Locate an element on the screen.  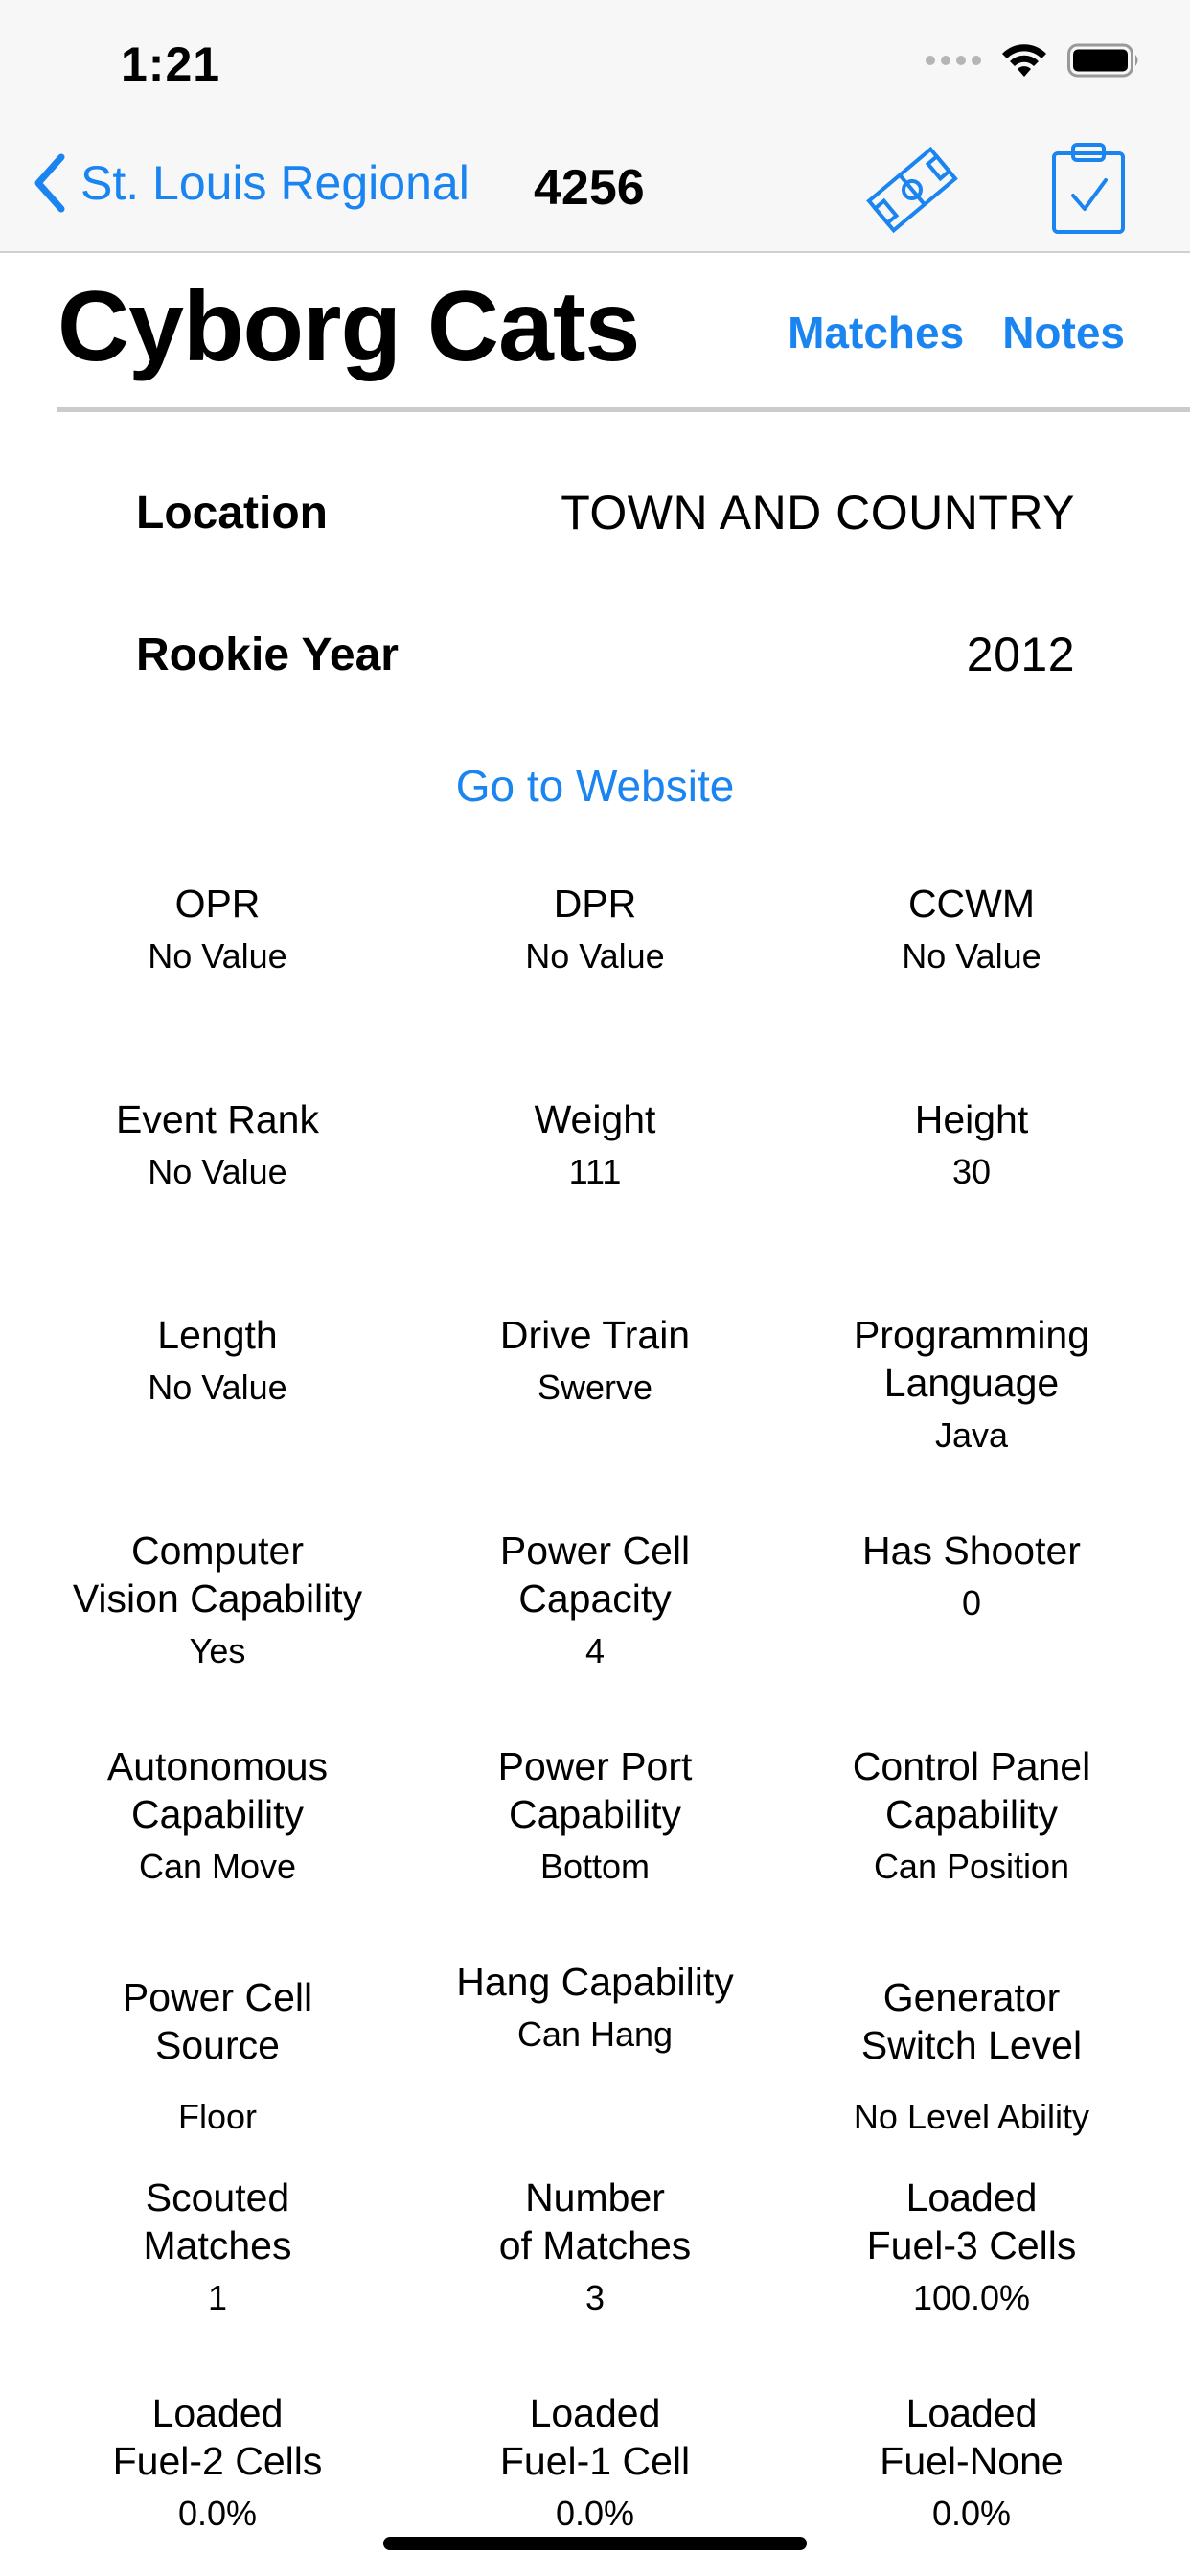
stat-label: Power Port Capability is located at coordinates (595, 1790).